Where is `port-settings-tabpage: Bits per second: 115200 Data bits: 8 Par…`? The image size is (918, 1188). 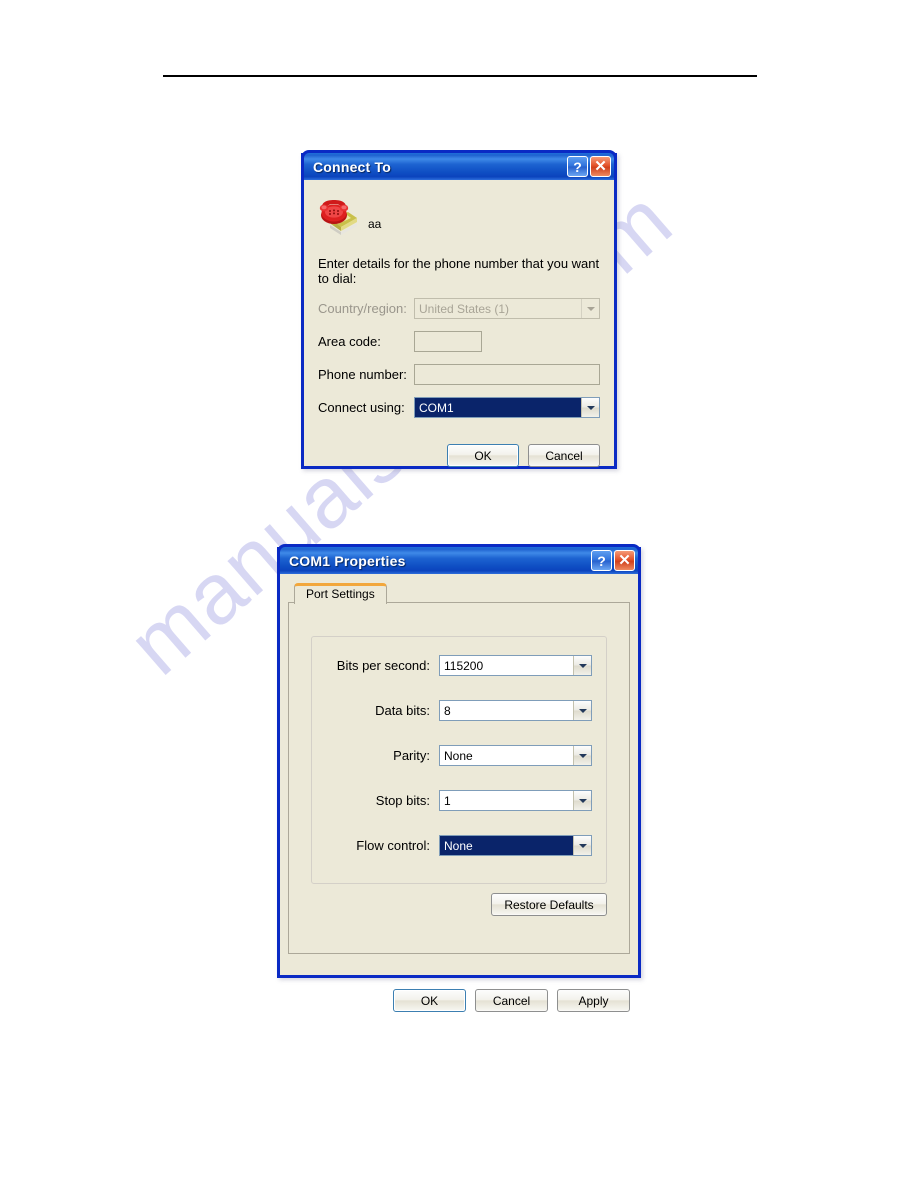
port-settings-tabpage: Bits per second: 115200 Data bits: 8 Par… is located at coordinates (459, 778).